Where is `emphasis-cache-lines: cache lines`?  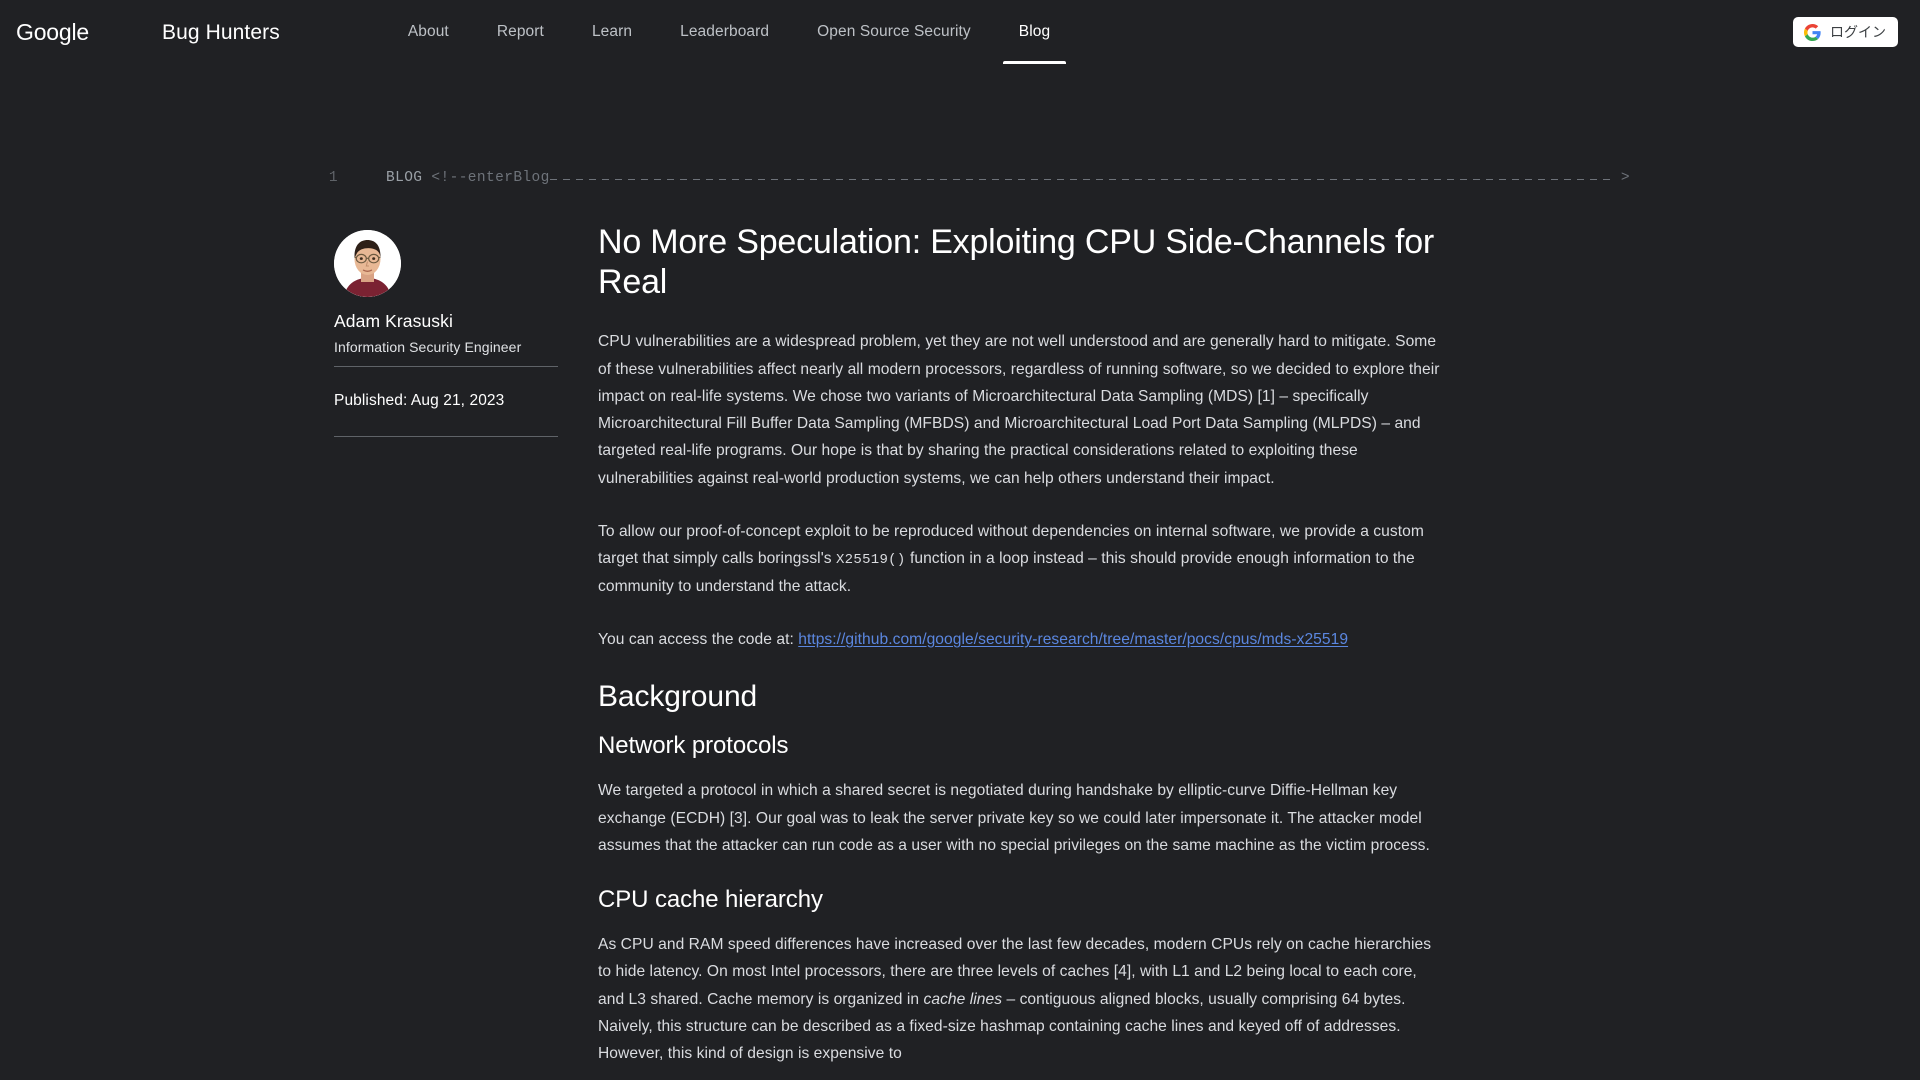
emphasis-cache-lines: cache lines is located at coordinates (963, 999).